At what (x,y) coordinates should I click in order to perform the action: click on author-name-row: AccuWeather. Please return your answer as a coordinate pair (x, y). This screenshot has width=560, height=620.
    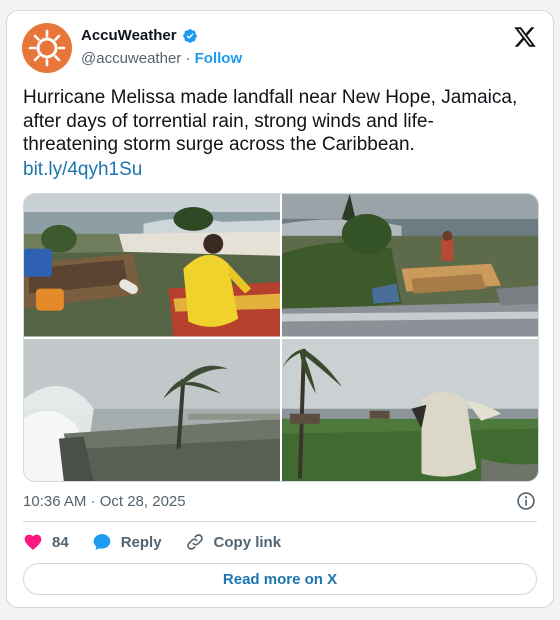
    Looking at the image, I should click on (139, 35).